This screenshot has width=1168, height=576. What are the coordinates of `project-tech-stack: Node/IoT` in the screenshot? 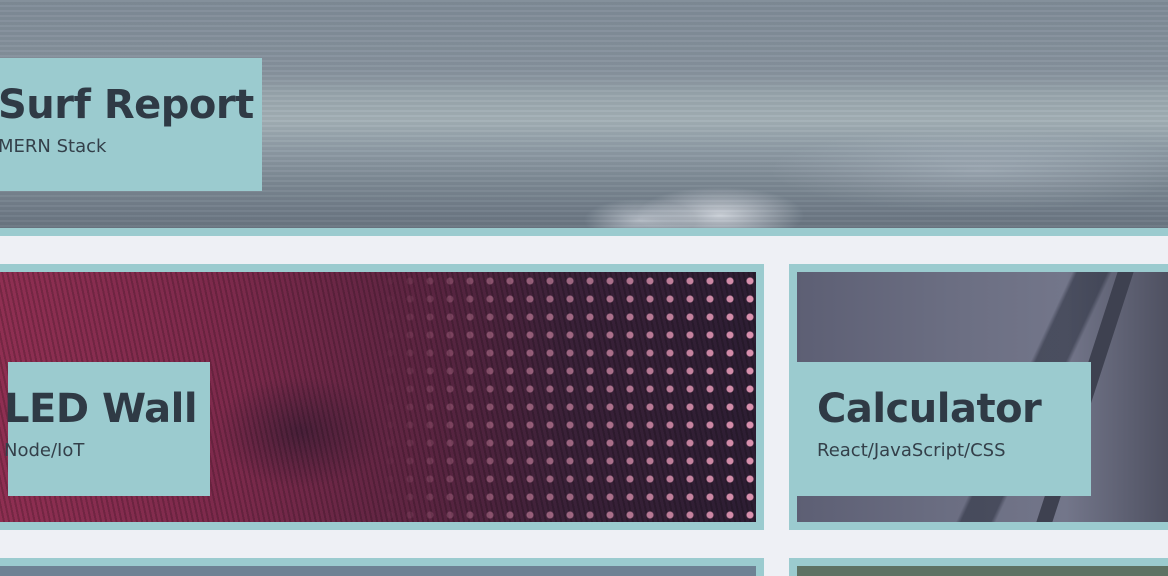 It's located at (44, 450).